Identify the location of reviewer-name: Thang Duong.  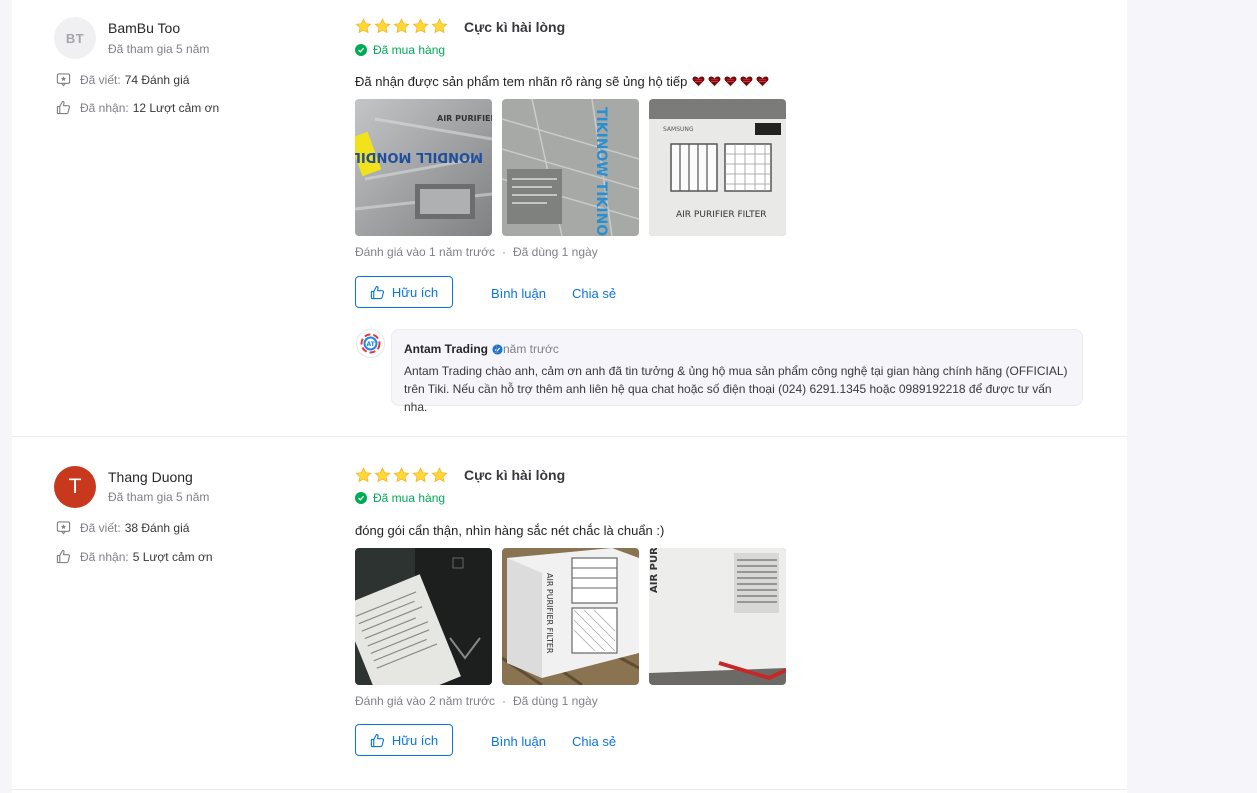
(150, 477).